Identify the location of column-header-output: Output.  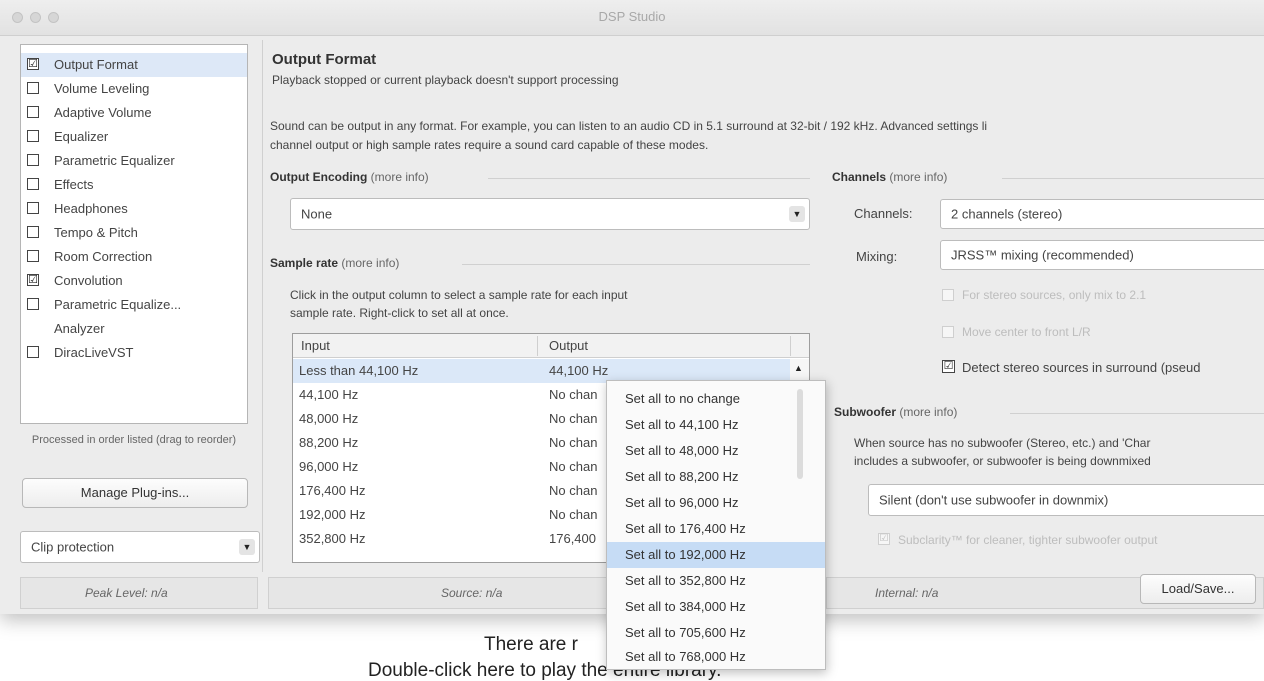
(568, 345).